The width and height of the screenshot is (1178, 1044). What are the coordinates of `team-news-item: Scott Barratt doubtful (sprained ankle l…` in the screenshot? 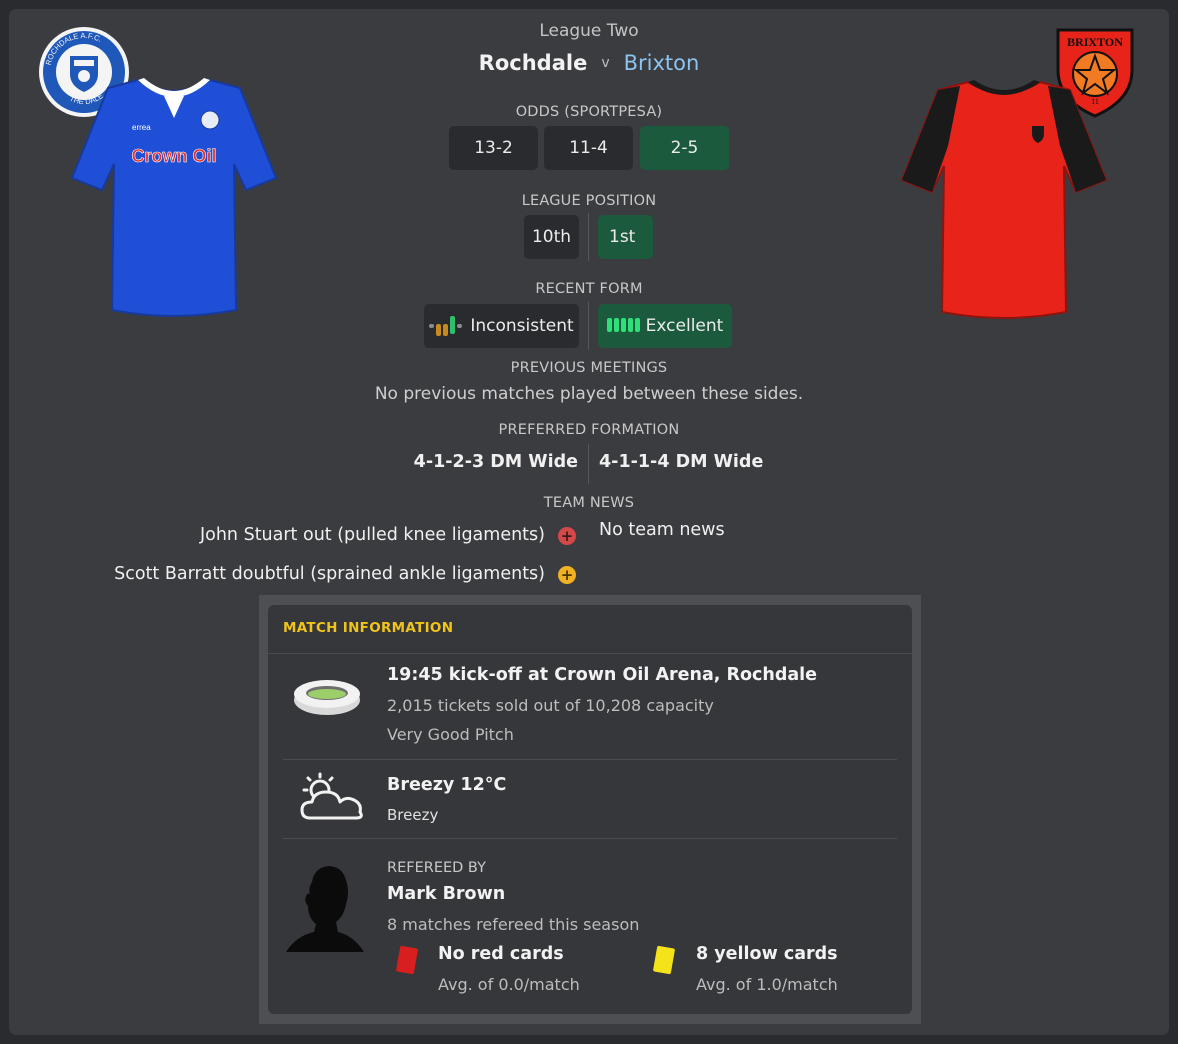 It's located at (329, 574).